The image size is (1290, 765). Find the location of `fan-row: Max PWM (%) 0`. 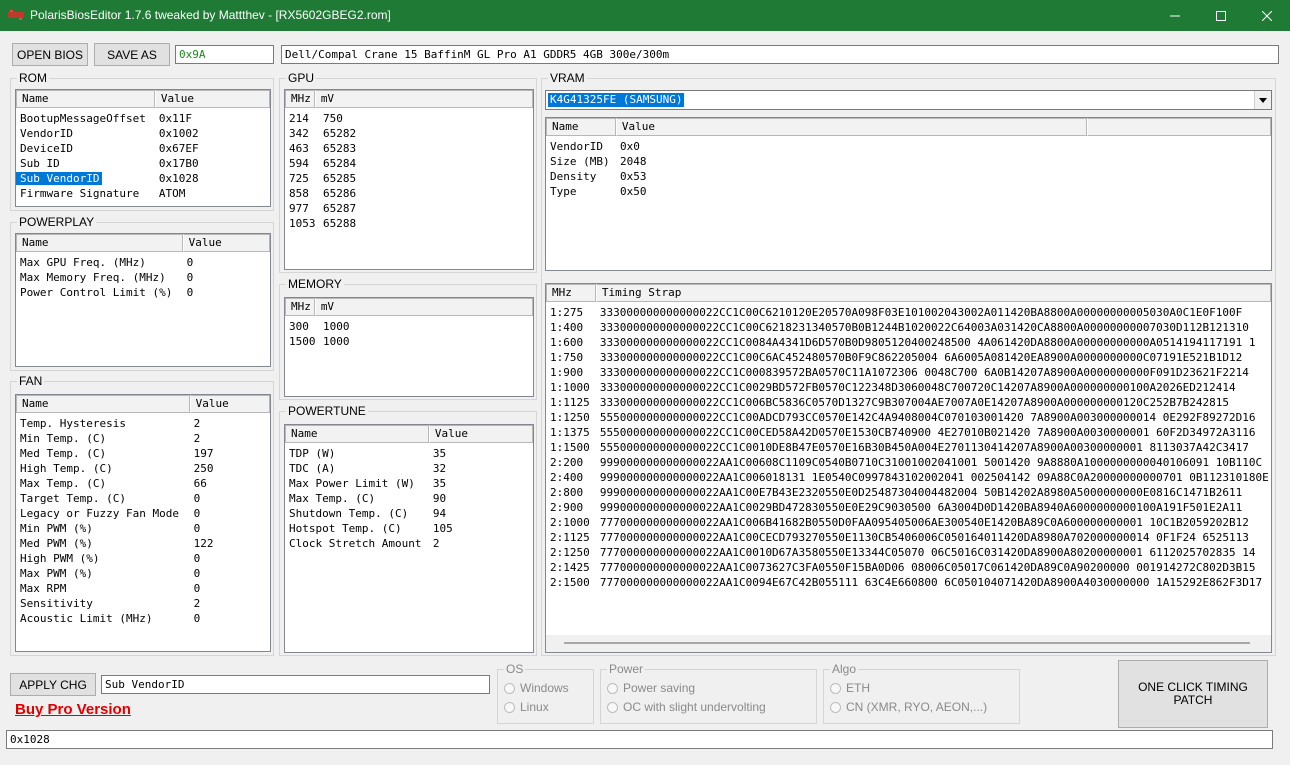

fan-row: Max PWM (%) 0 is located at coordinates (143, 573).